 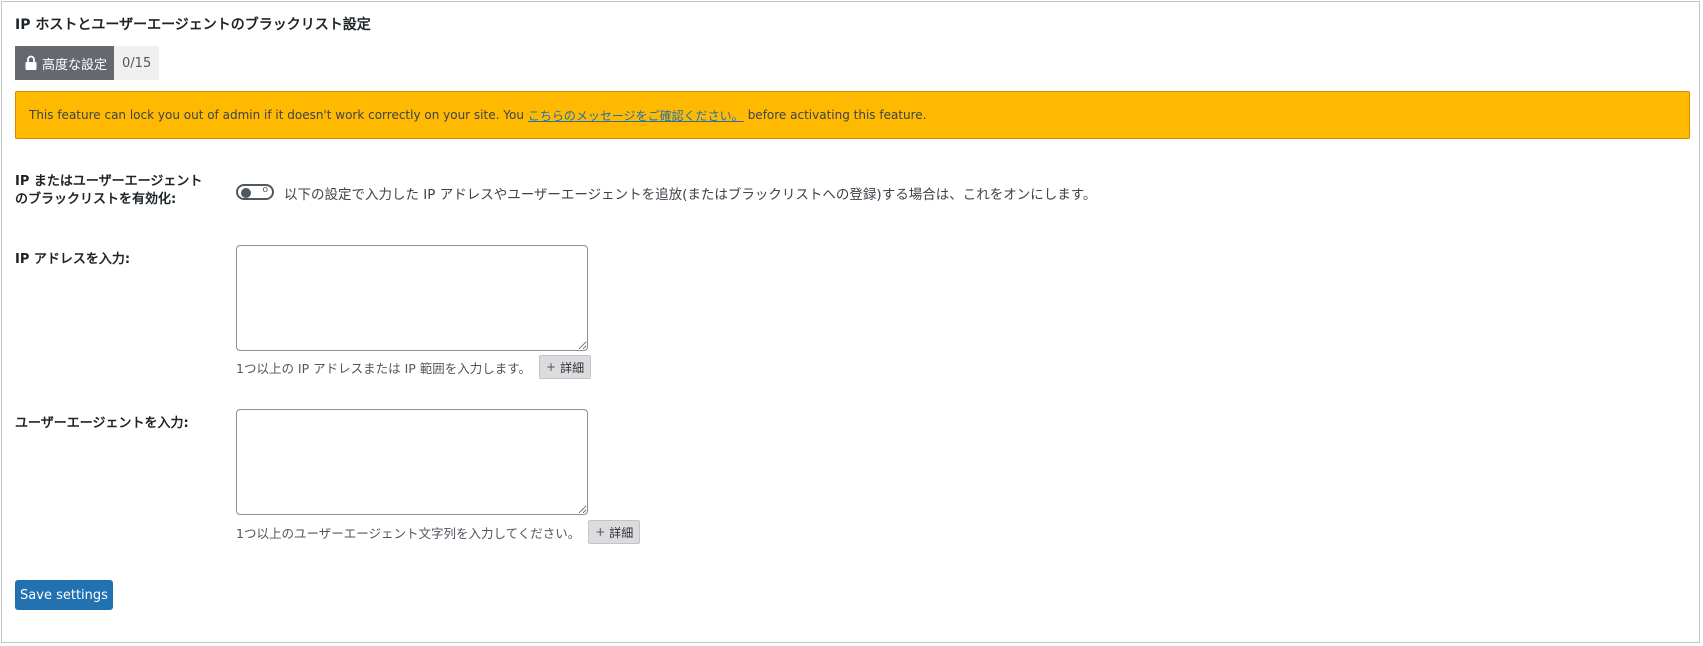 I want to click on user-agent-hint-text: 1つ以上のユーザーエージェント文字列を入力してください。, so click(x=408, y=533).